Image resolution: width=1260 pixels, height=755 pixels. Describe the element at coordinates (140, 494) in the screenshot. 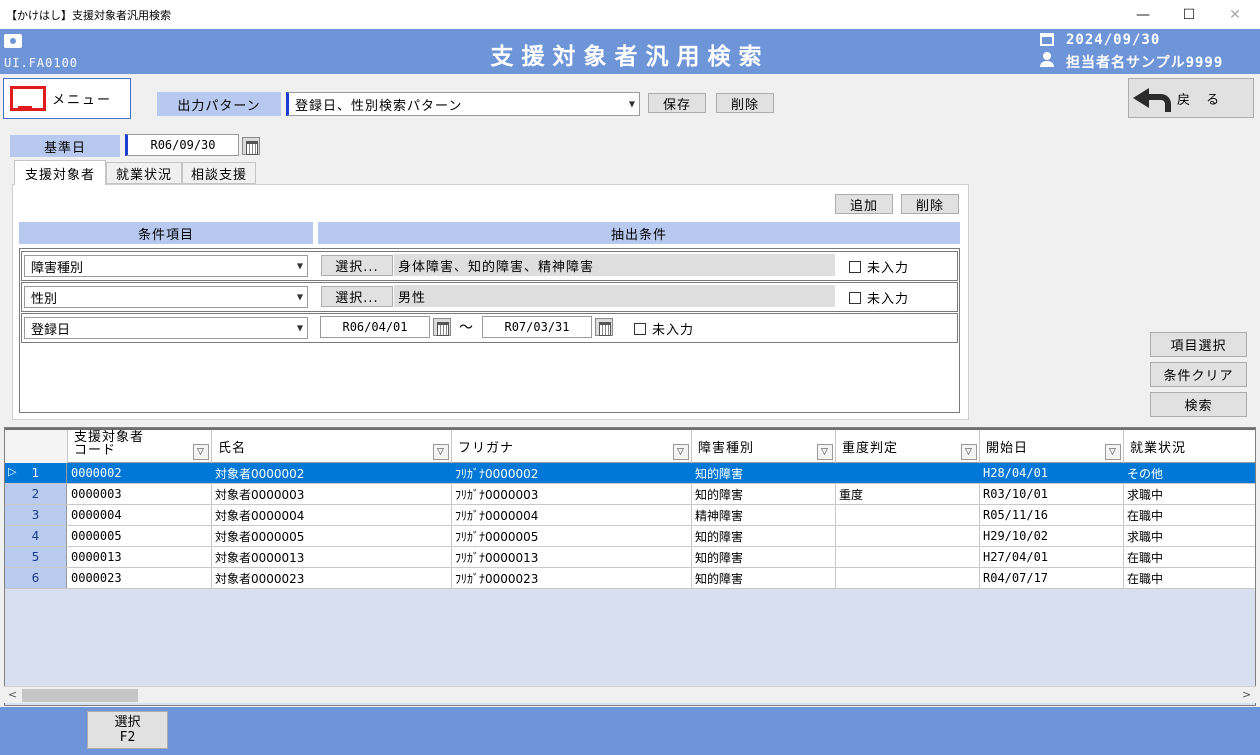

I see `cell-code: 0000003` at that location.